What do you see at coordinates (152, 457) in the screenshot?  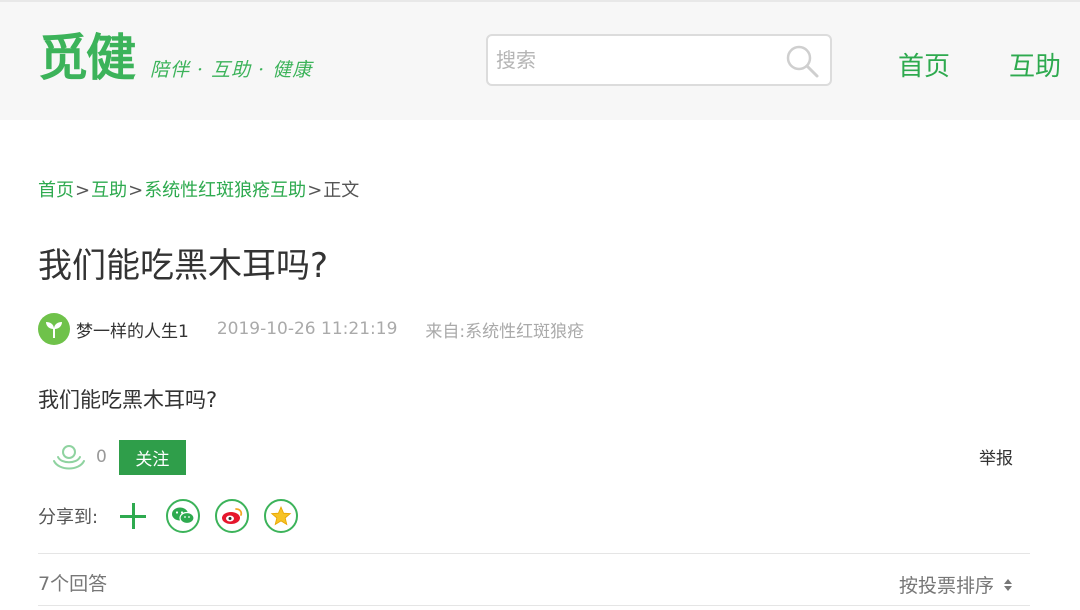 I see `follow-button: 关注` at bounding box center [152, 457].